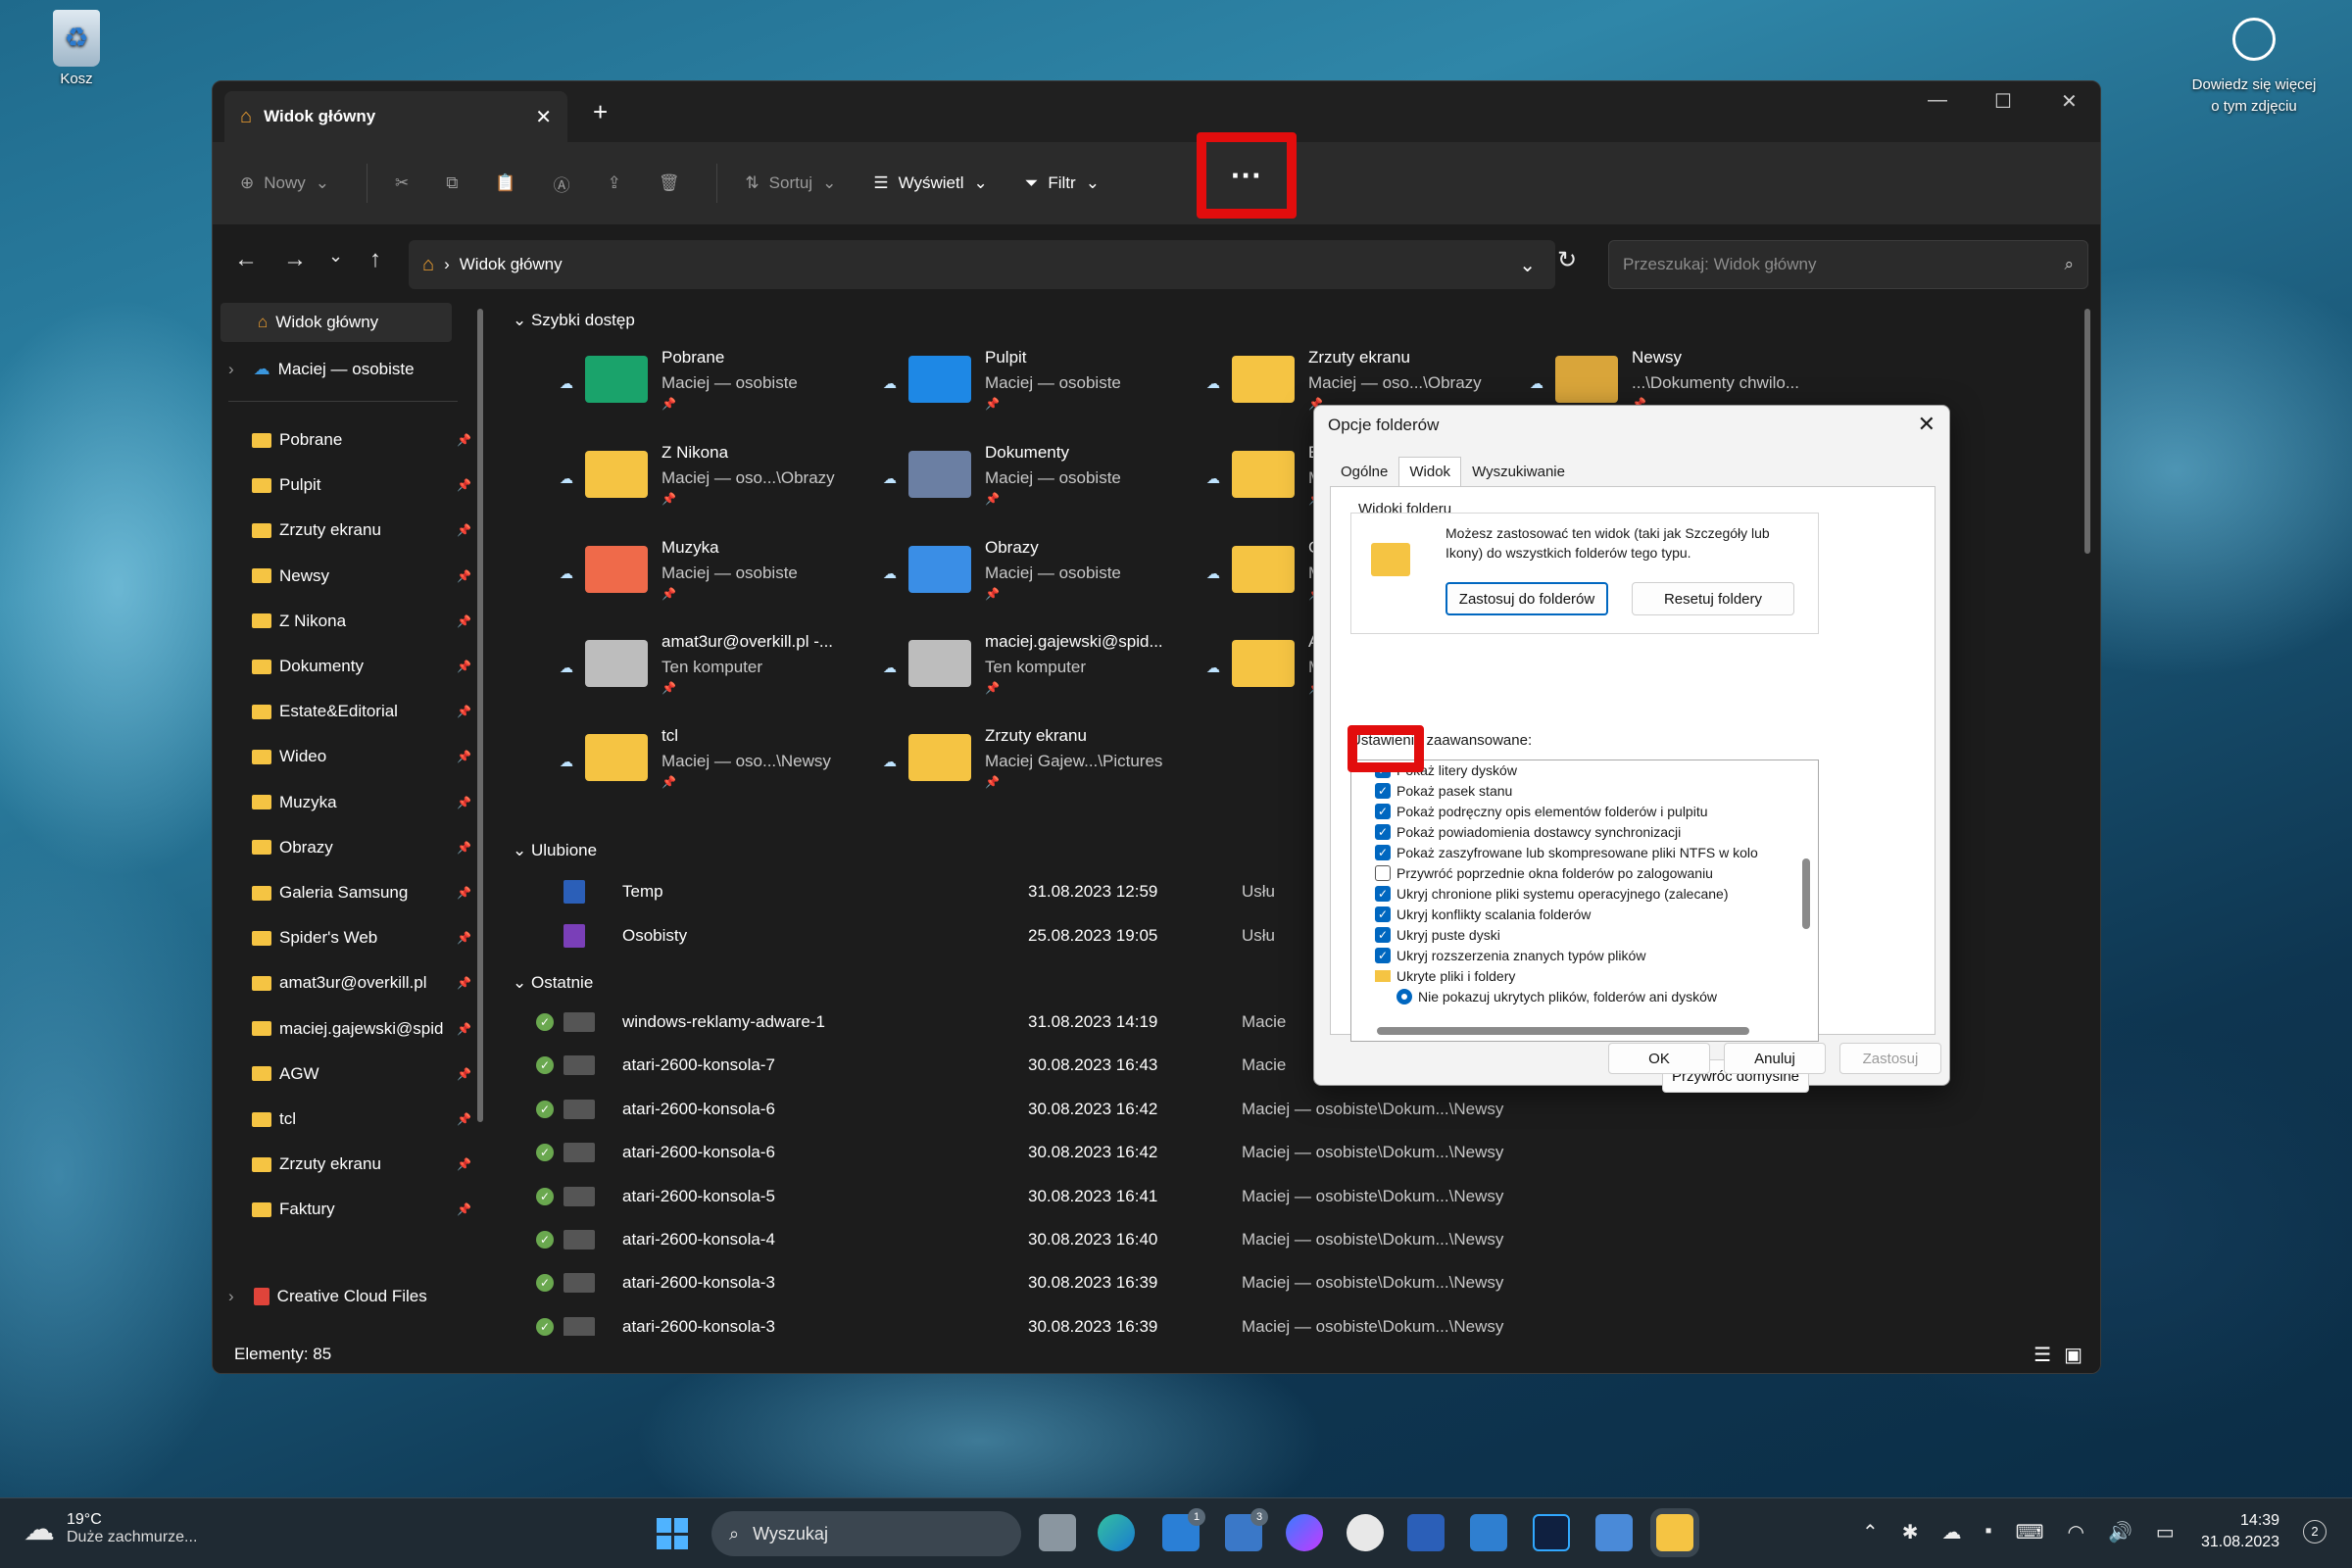  Describe the element at coordinates (2069, 101) in the screenshot. I see `close-window-button: ✕` at that location.